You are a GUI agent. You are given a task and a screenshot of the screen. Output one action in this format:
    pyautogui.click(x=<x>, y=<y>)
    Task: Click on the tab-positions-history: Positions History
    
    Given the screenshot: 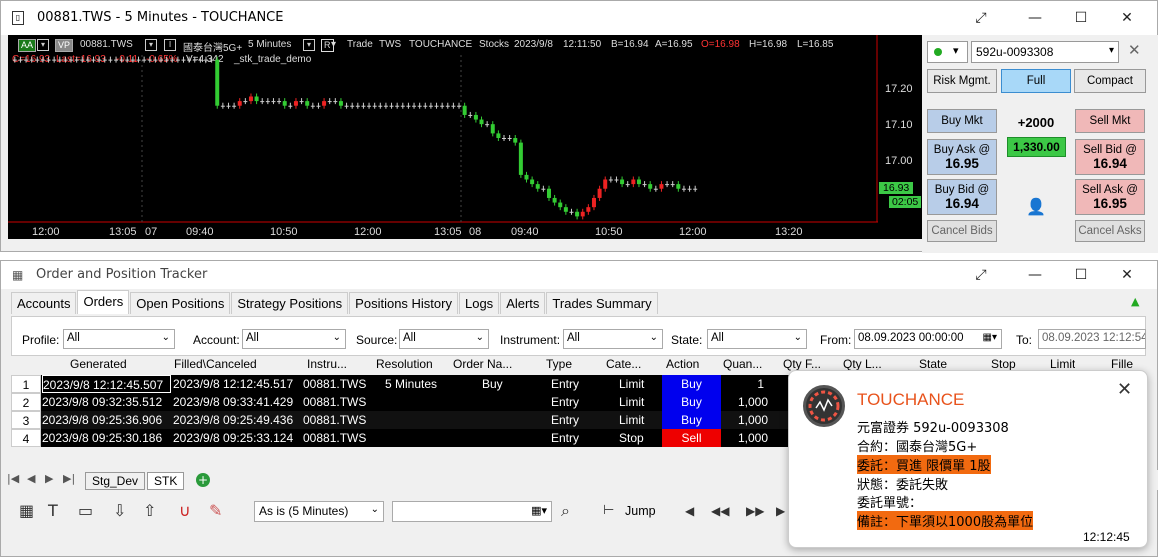 What is the action you would take?
    pyautogui.click(x=403, y=303)
    